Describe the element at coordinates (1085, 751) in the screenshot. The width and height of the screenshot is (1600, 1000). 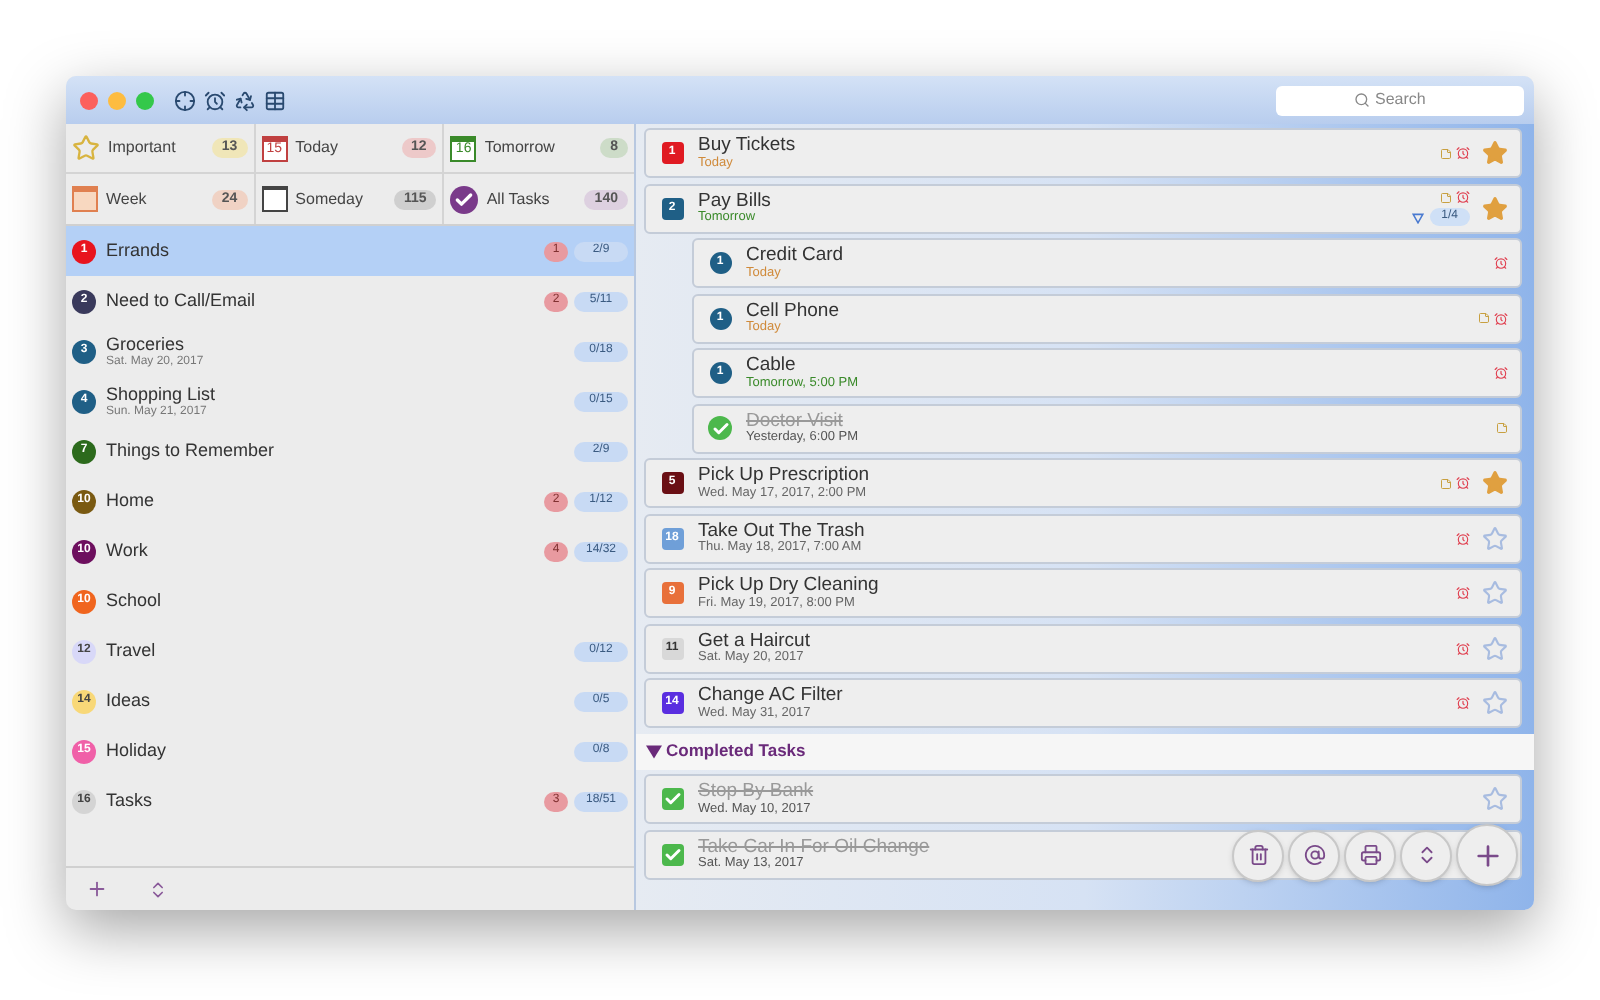
I see `section-header: Completed Tasks` at that location.